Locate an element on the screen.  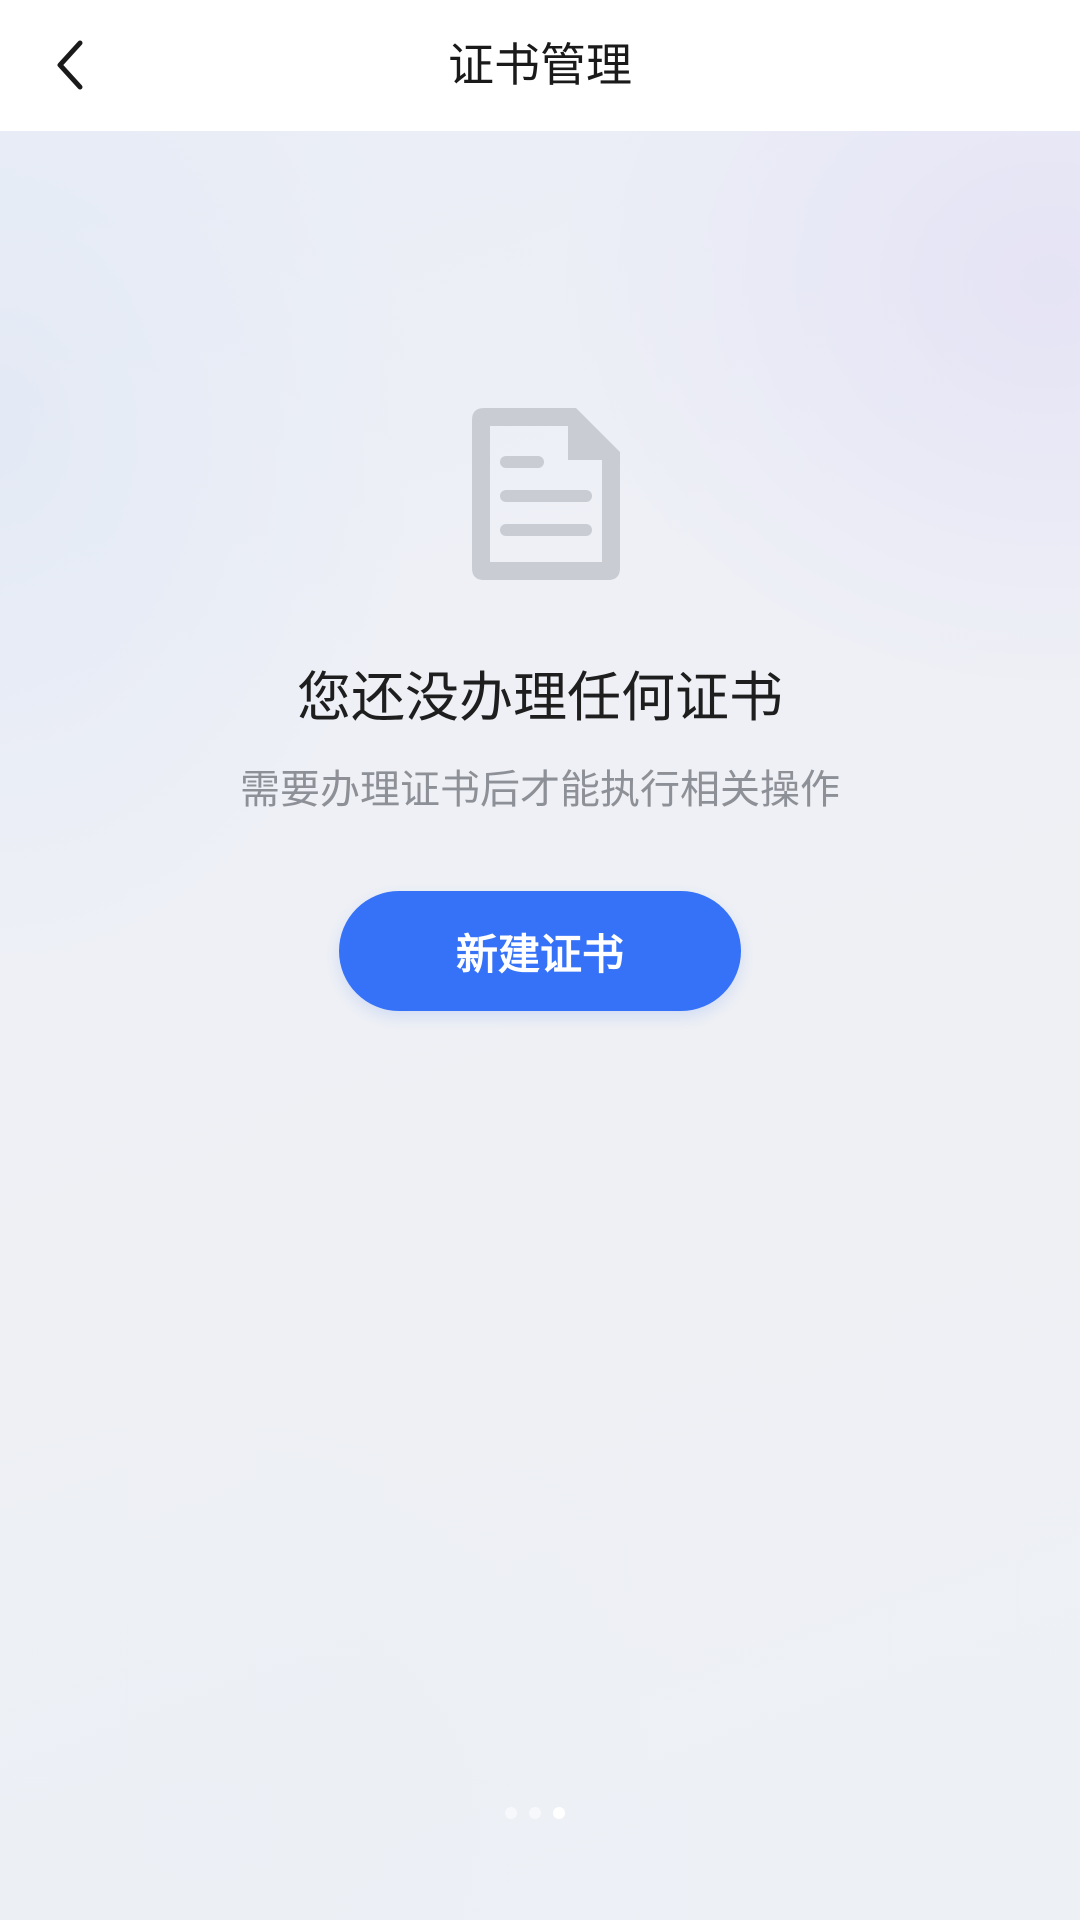
document-icon is located at coordinates (546, 494).